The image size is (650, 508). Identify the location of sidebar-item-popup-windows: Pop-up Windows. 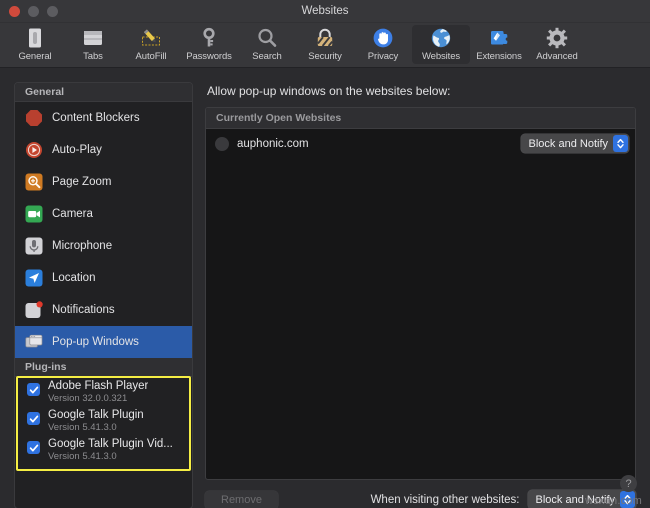
(103, 342).